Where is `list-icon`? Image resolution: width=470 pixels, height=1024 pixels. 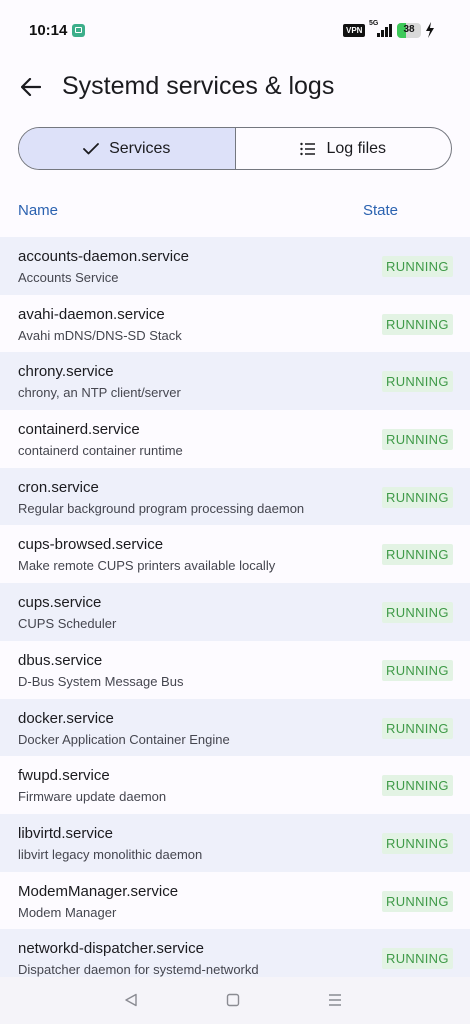 list-icon is located at coordinates (308, 148).